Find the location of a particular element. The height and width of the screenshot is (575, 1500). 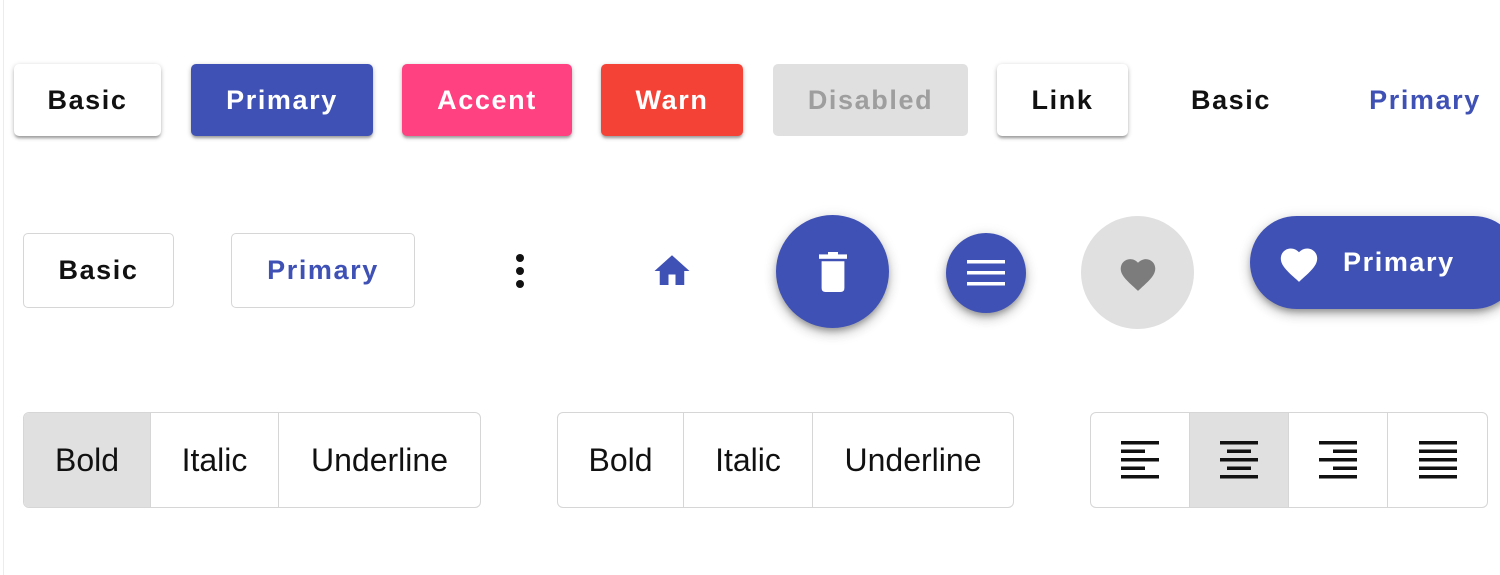

raised-link-button: Link is located at coordinates (1062, 100).